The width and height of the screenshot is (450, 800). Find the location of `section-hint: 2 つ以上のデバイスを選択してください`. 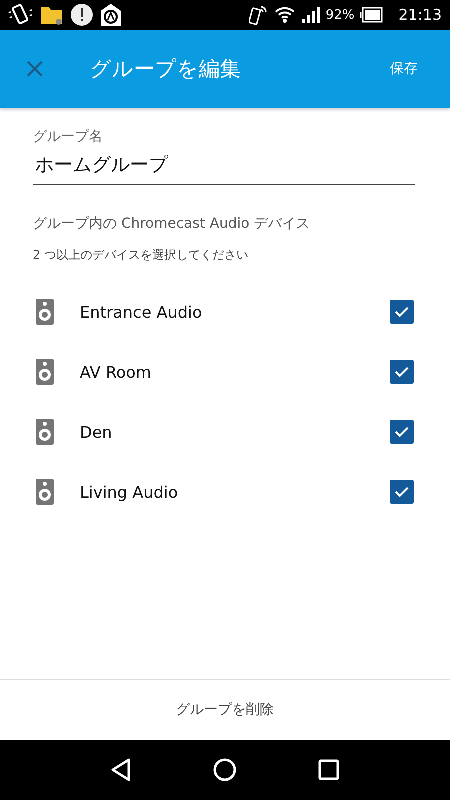

section-hint: 2 つ以上のデバイスを選択してください is located at coordinates (141, 255).